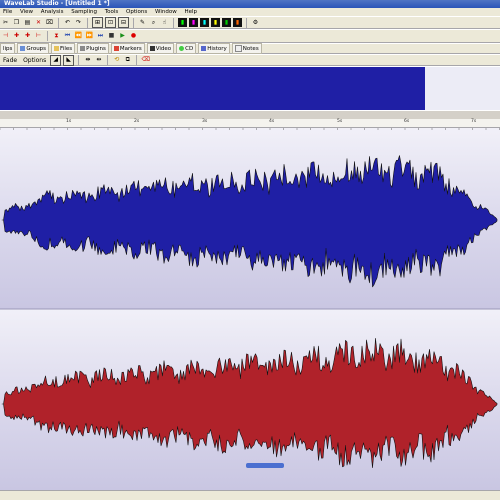 The width and height of the screenshot is (500, 500). What do you see at coordinates (204, 22) in the screenshot?
I see `phase-icon: ▮` at bounding box center [204, 22].